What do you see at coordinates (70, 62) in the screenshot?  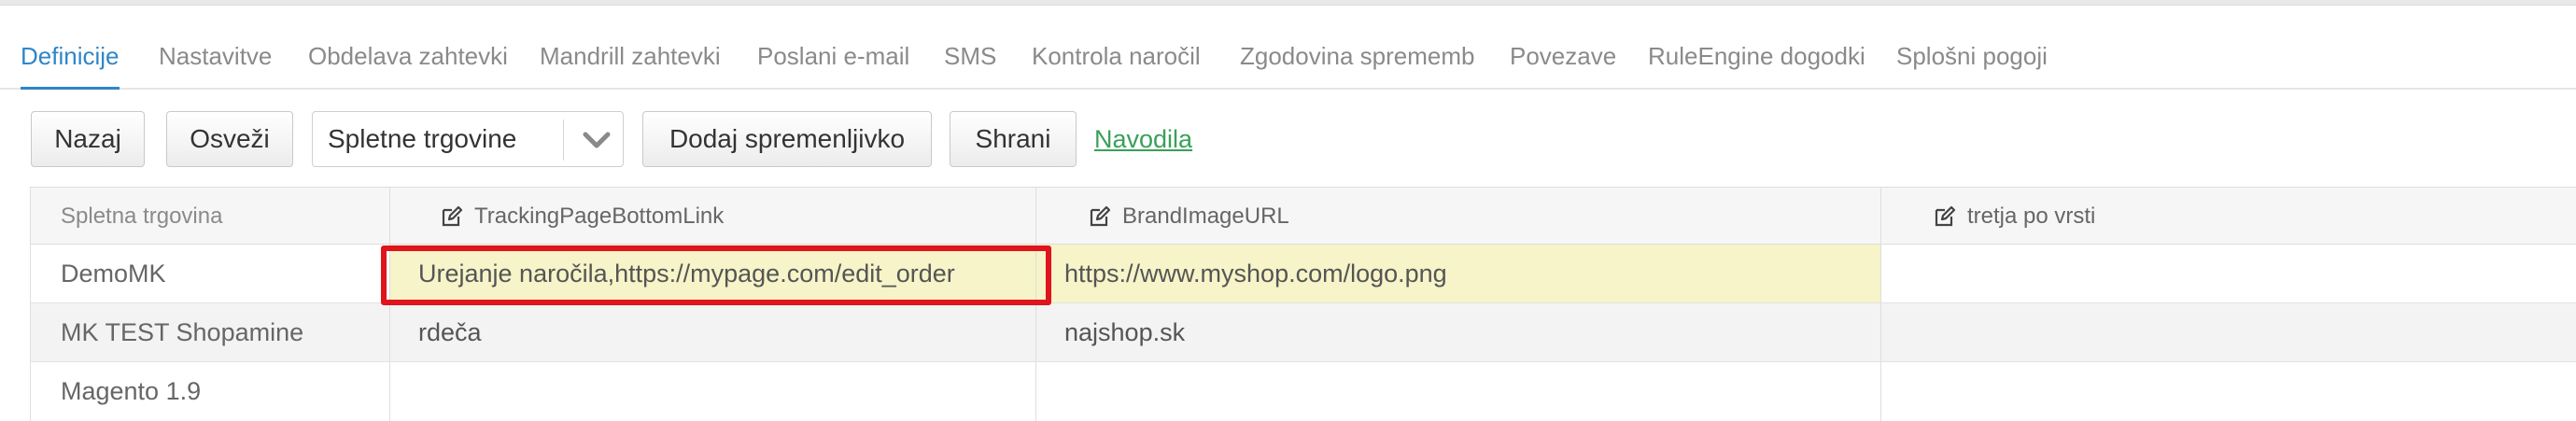 I see `tab-definicije: Definicije` at bounding box center [70, 62].